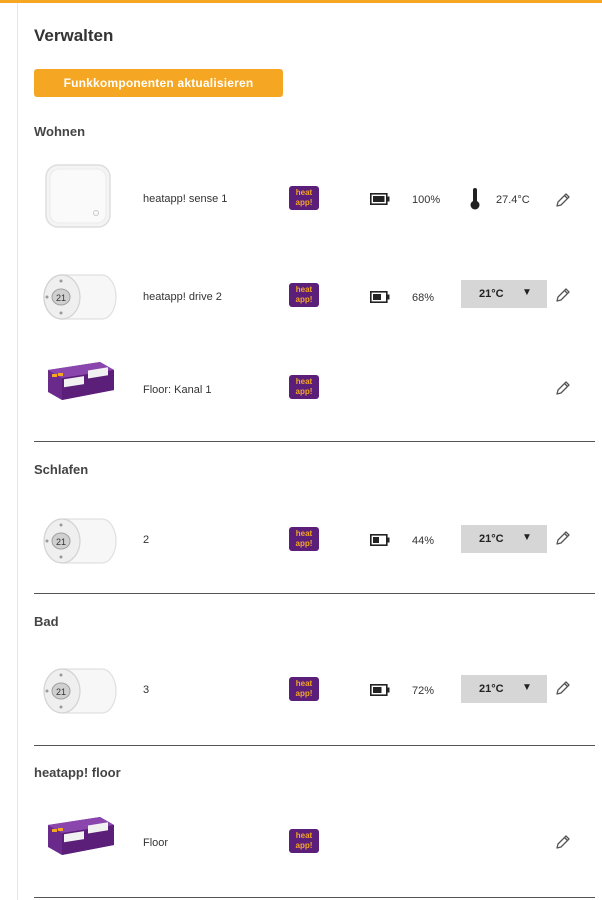  I want to click on device-name: Floor, so click(156, 843).